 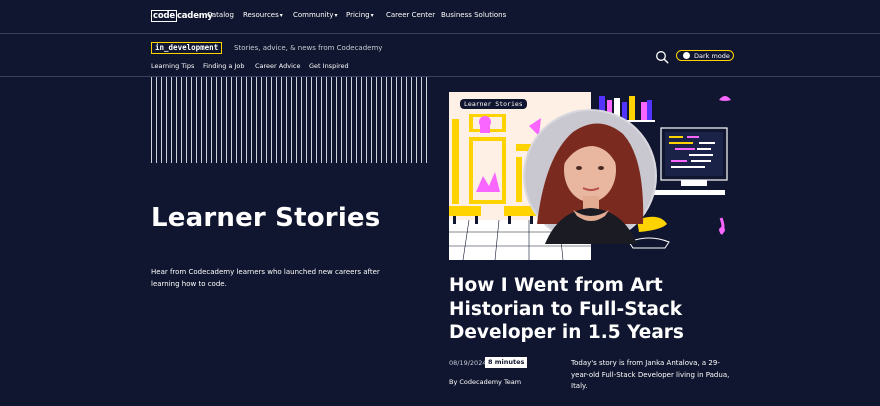 I want to click on decorative-stripes, so click(x=291, y=120).